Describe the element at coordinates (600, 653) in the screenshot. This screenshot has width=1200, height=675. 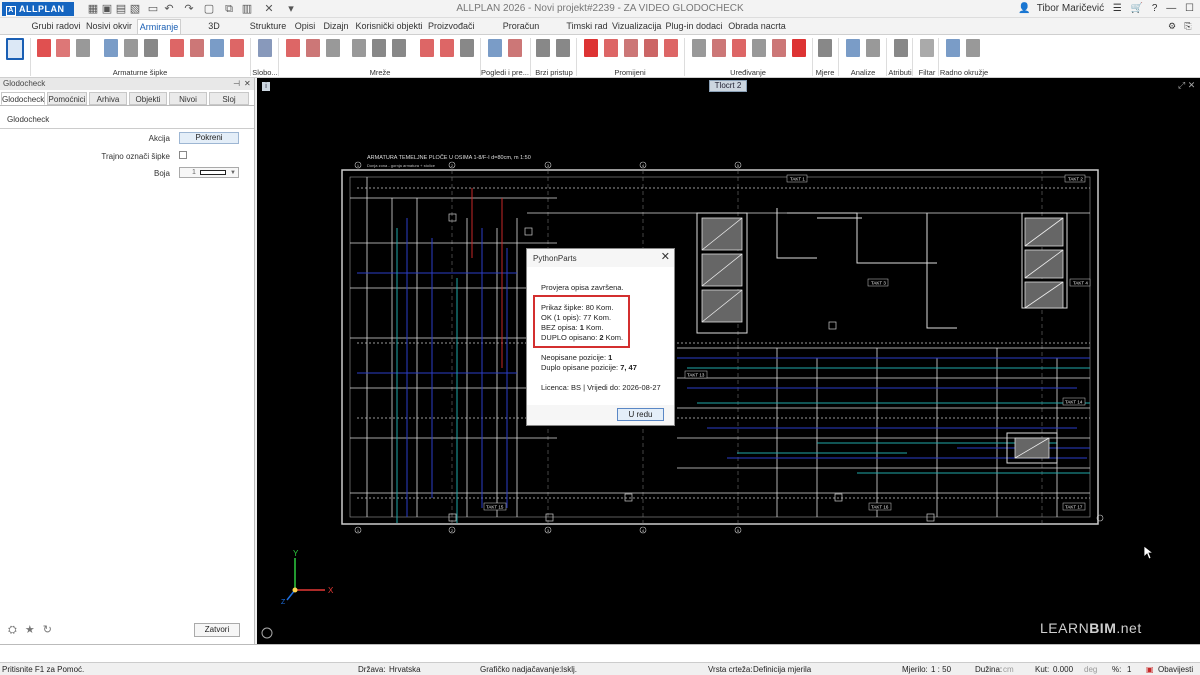
I see `command-line` at that location.